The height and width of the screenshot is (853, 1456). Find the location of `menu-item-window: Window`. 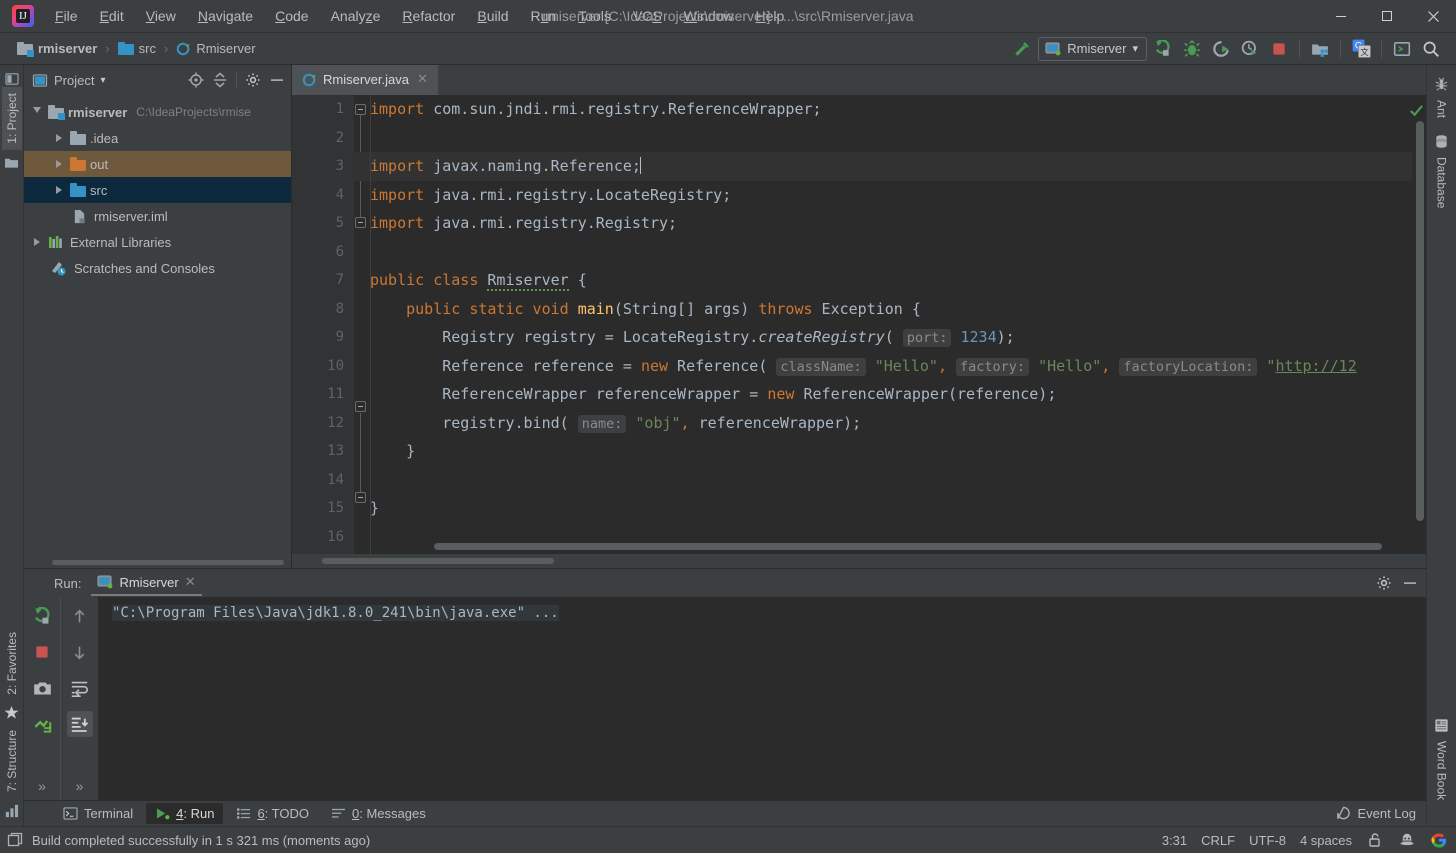

menu-item-window: Window is located at coordinates (709, 16).